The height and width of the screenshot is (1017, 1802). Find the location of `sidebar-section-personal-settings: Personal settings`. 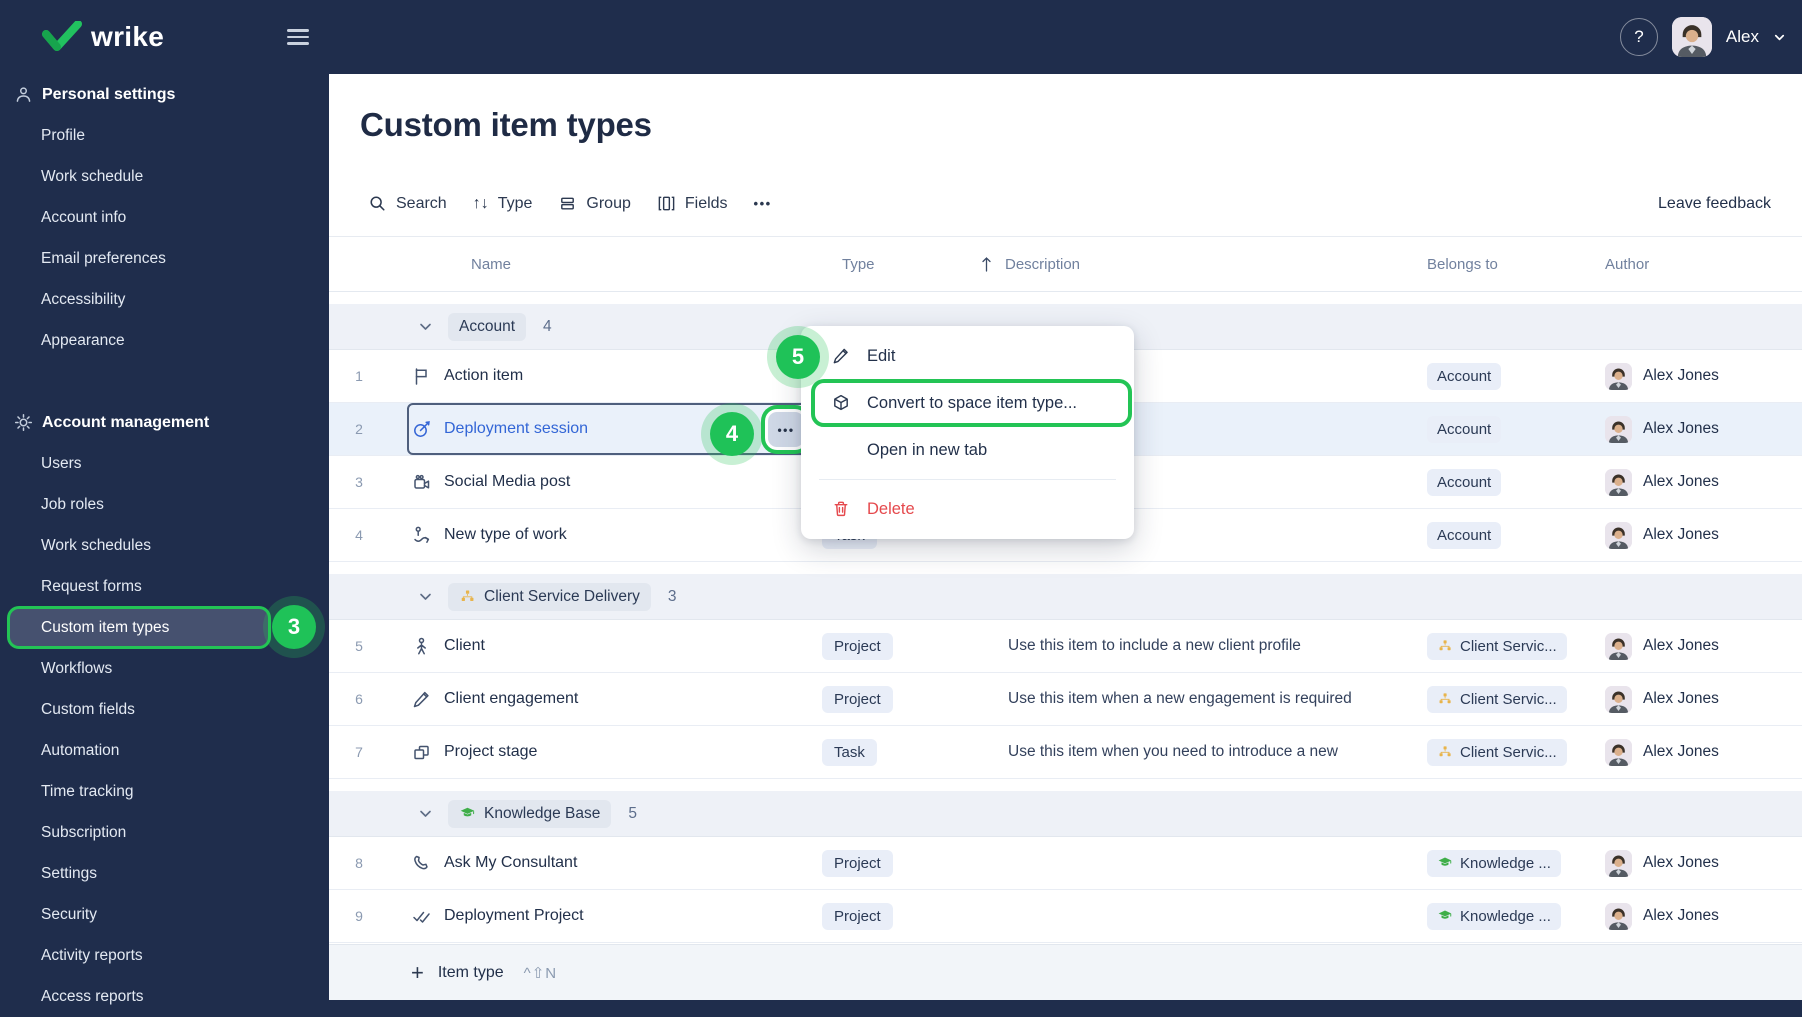

sidebar-section-personal-settings: Personal settings is located at coordinates (164, 94).